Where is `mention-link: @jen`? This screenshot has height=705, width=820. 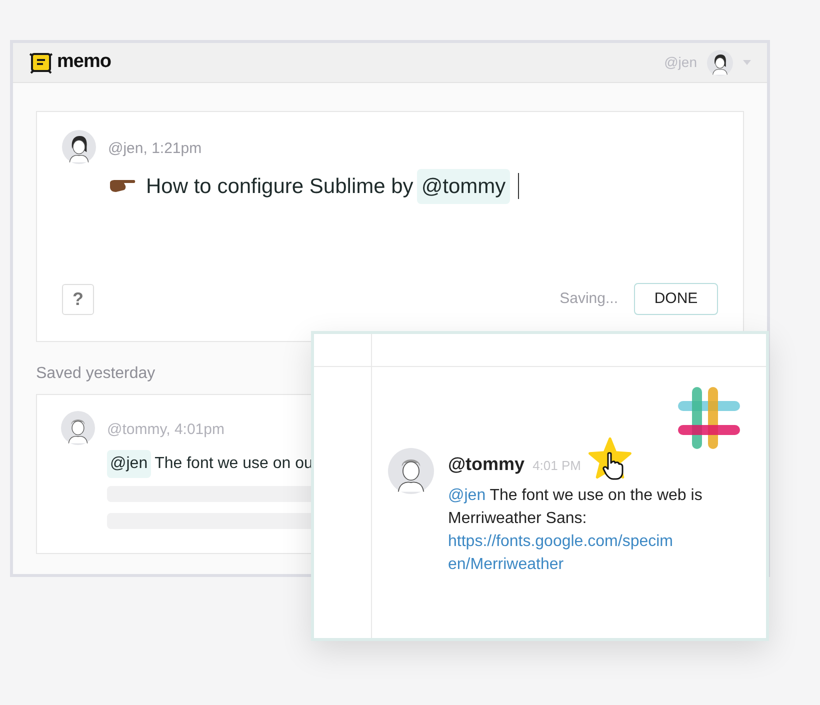
mention-link: @jen is located at coordinates (467, 495).